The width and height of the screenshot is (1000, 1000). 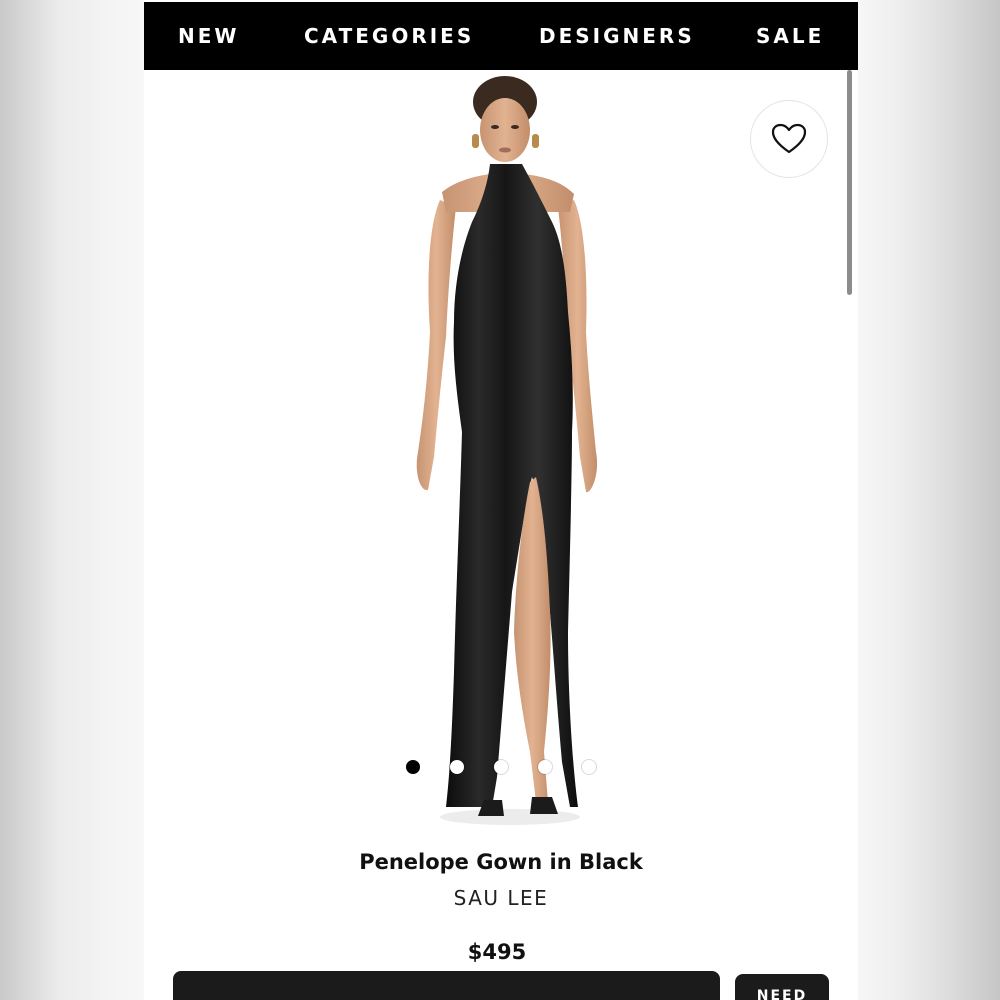 What do you see at coordinates (790, 36) in the screenshot?
I see `nav-sale: SALE` at bounding box center [790, 36].